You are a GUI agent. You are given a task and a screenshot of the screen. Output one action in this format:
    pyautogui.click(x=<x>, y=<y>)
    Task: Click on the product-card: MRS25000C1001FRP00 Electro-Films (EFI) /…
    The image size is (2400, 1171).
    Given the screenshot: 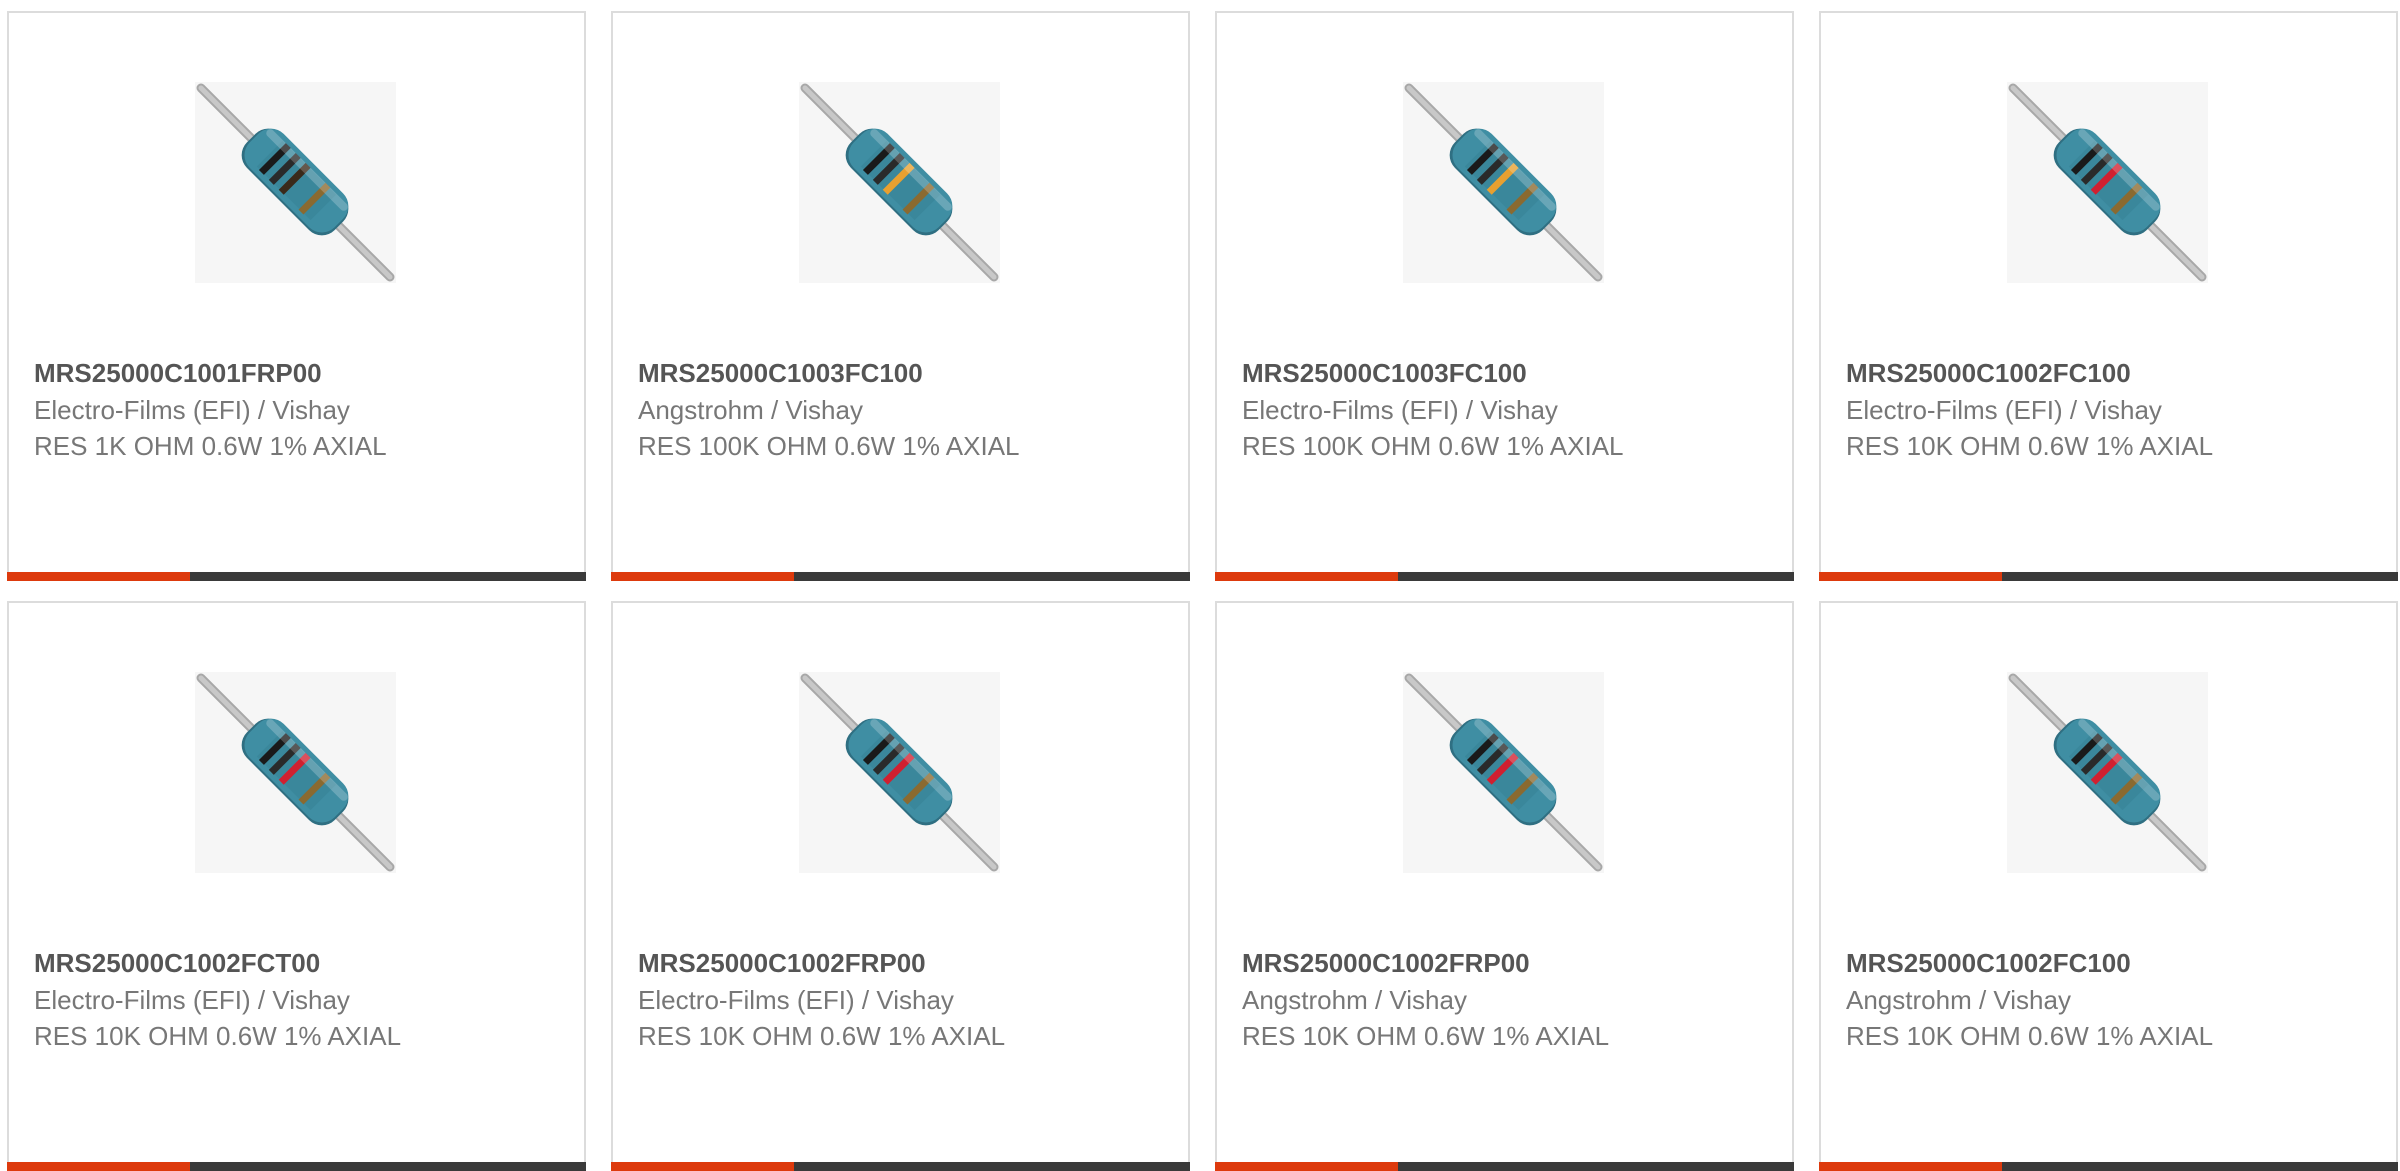 What is the action you would take?
    pyautogui.click(x=296, y=296)
    